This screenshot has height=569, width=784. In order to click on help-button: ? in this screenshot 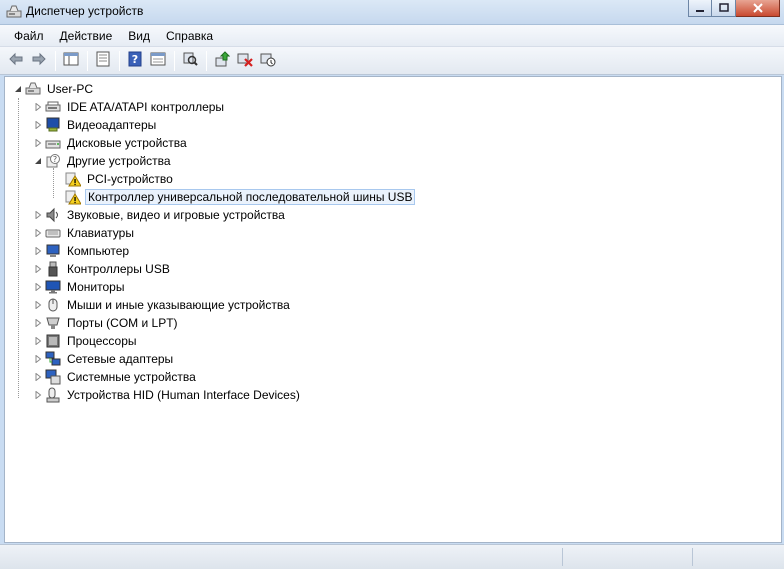, I will do `click(135, 61)`.